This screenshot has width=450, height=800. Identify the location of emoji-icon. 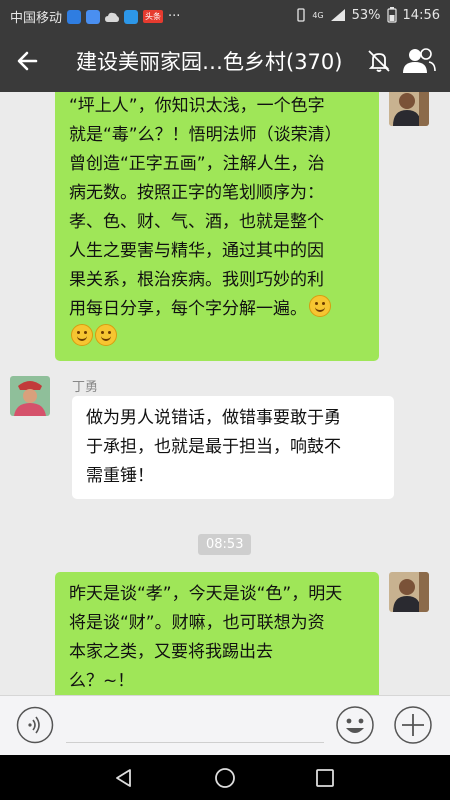
(355, 725).